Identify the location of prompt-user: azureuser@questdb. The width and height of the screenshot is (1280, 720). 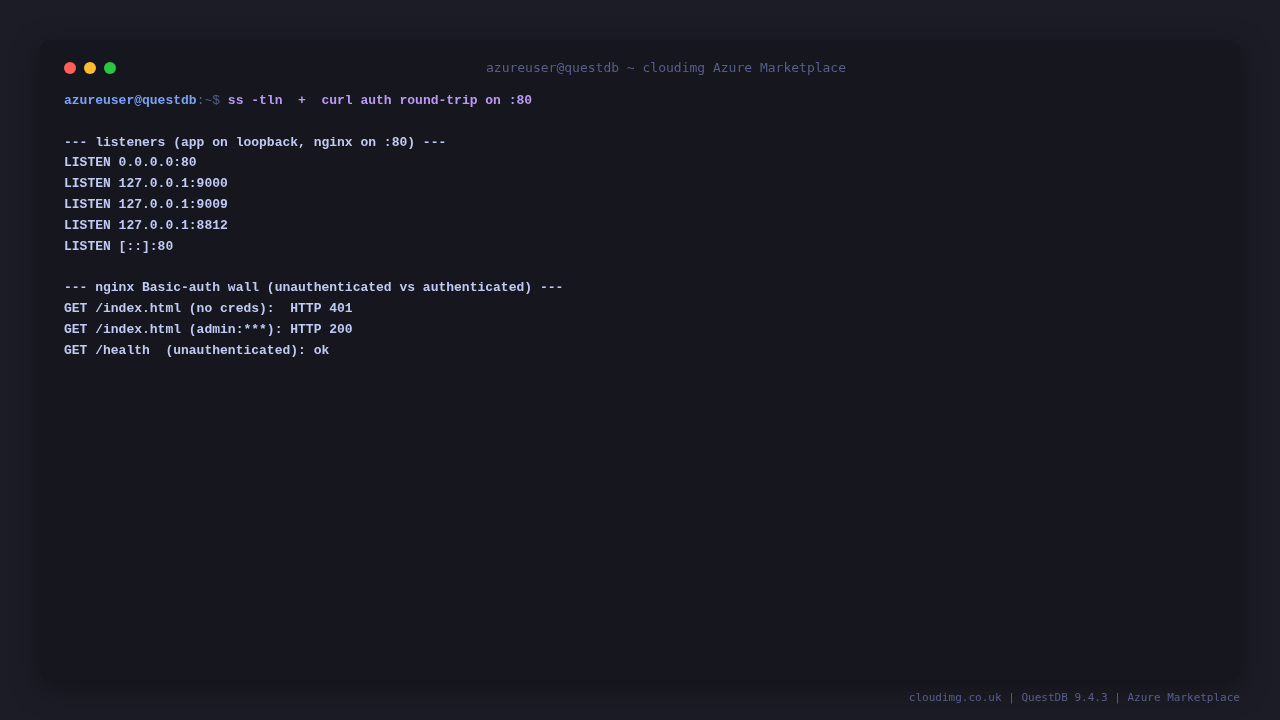
(130, 101).